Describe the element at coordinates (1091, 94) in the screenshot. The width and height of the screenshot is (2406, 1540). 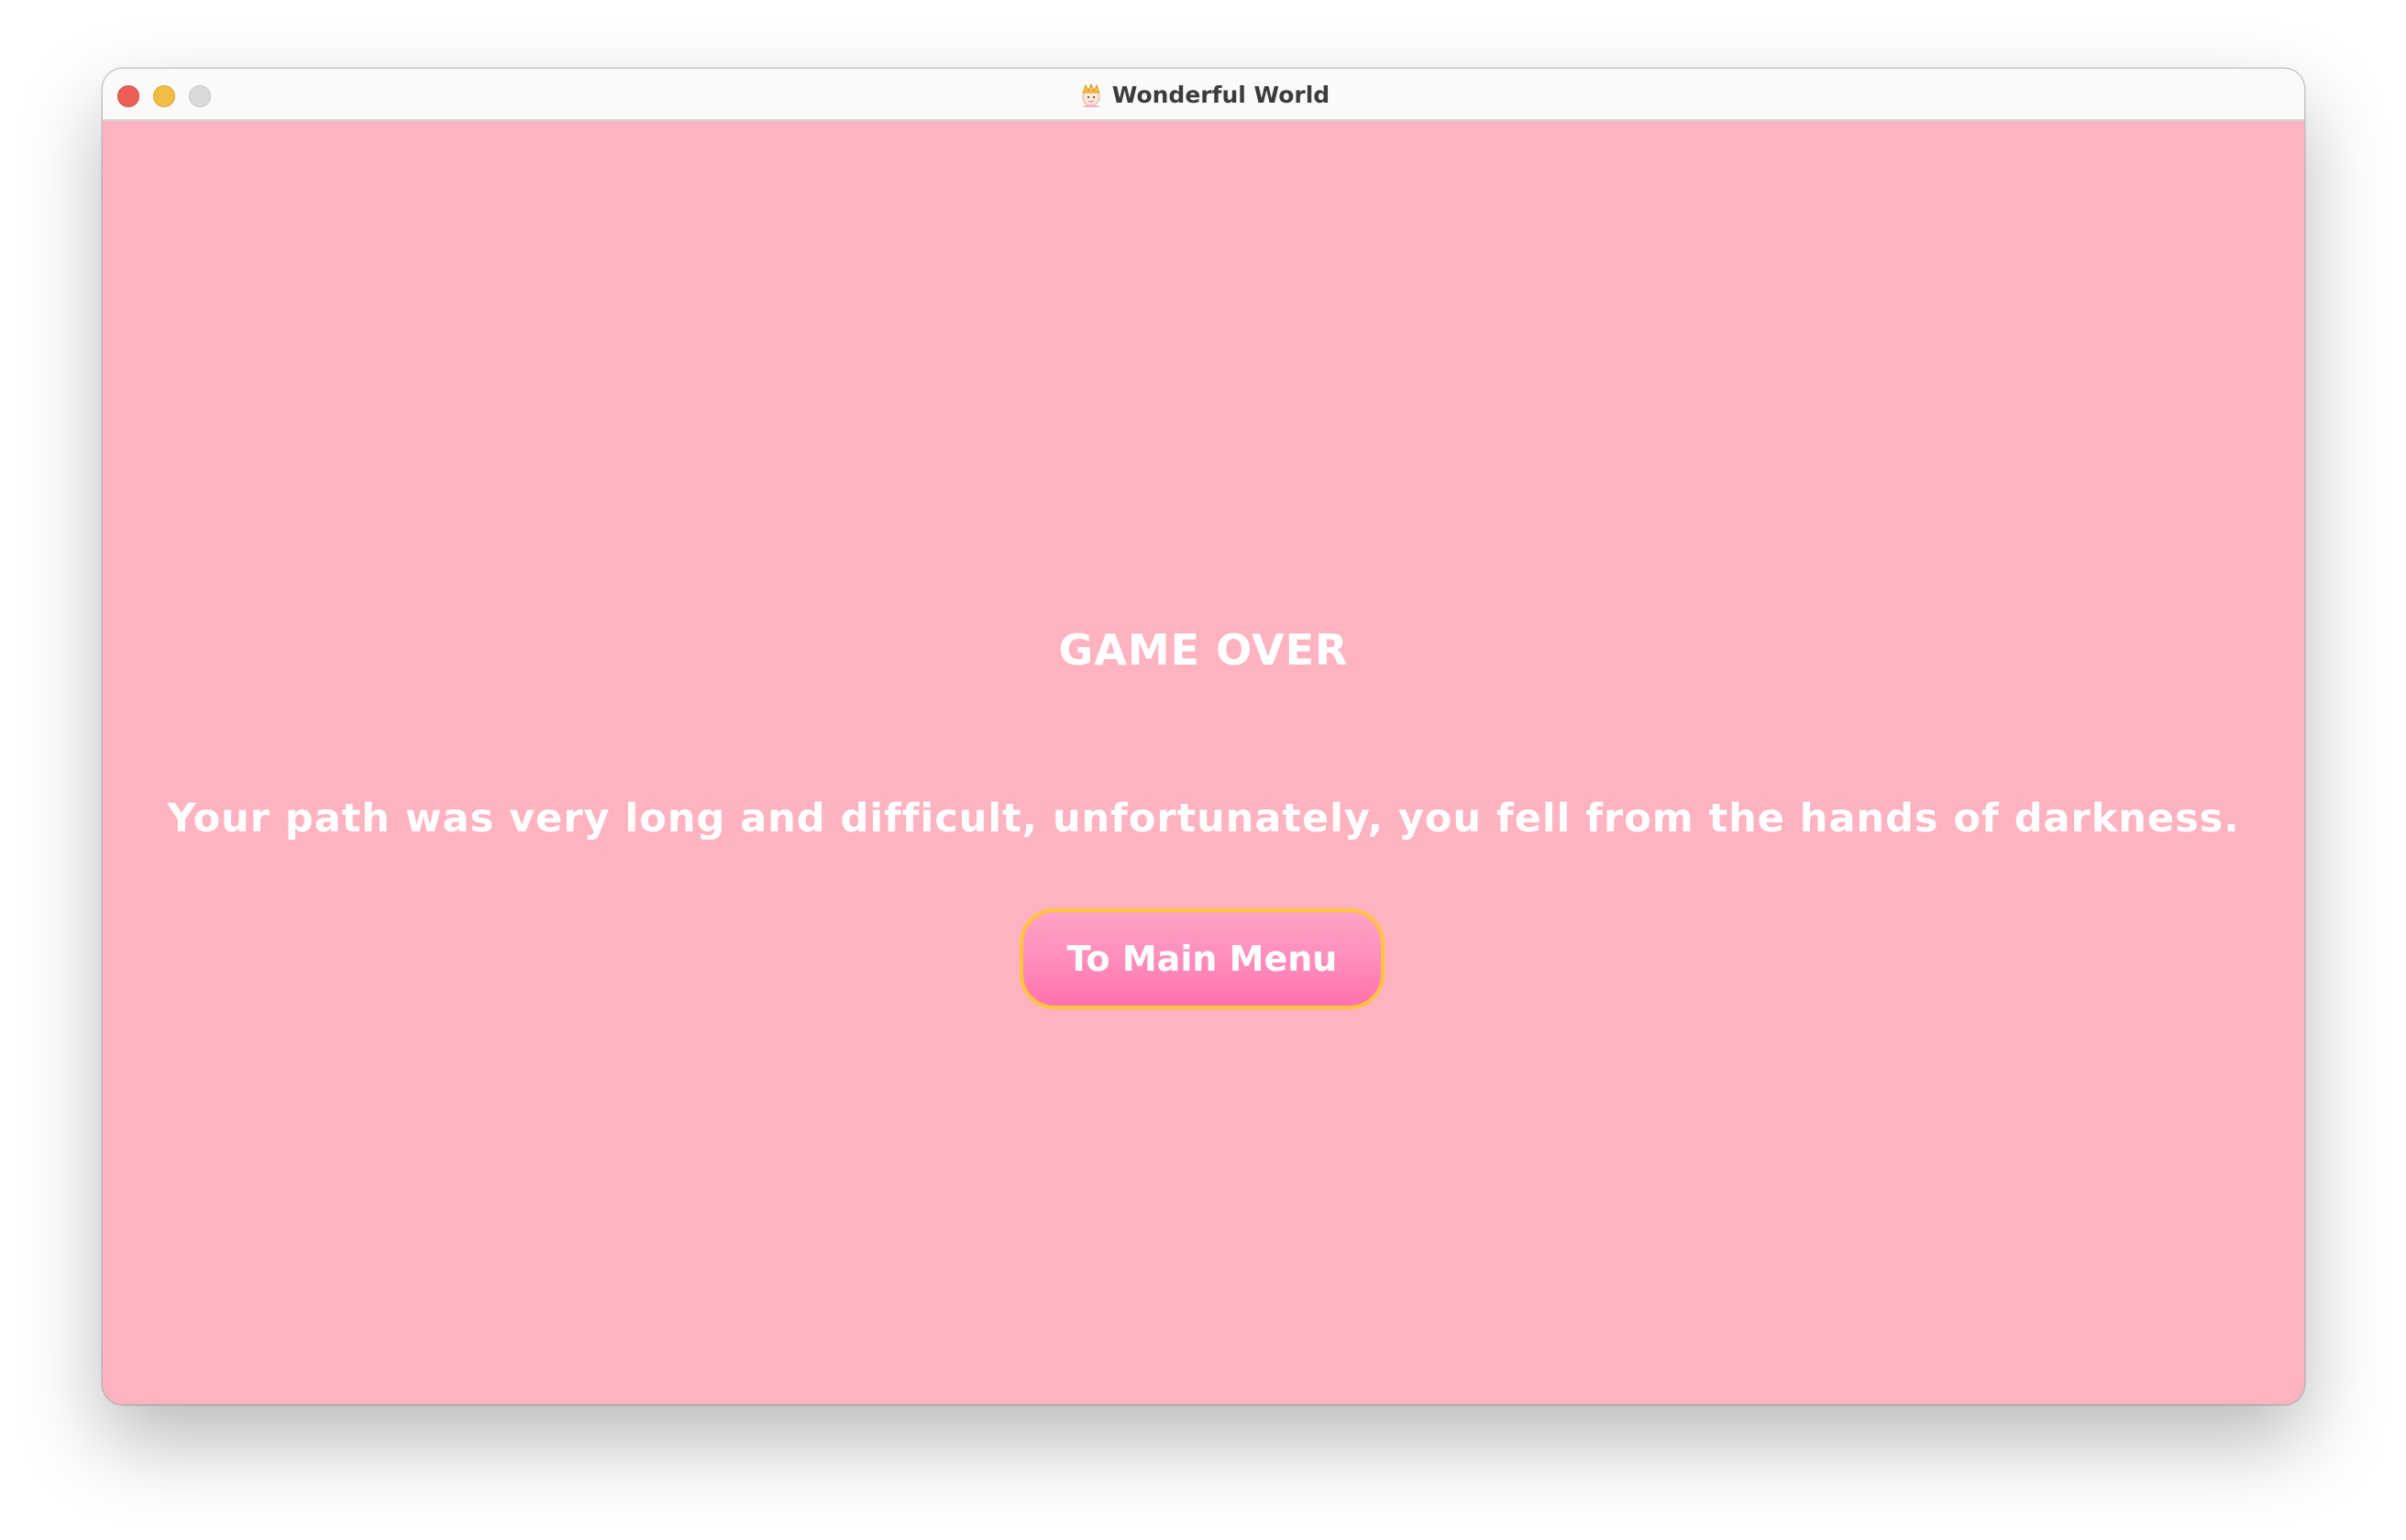
I see `princess-crown-icon` at that location.